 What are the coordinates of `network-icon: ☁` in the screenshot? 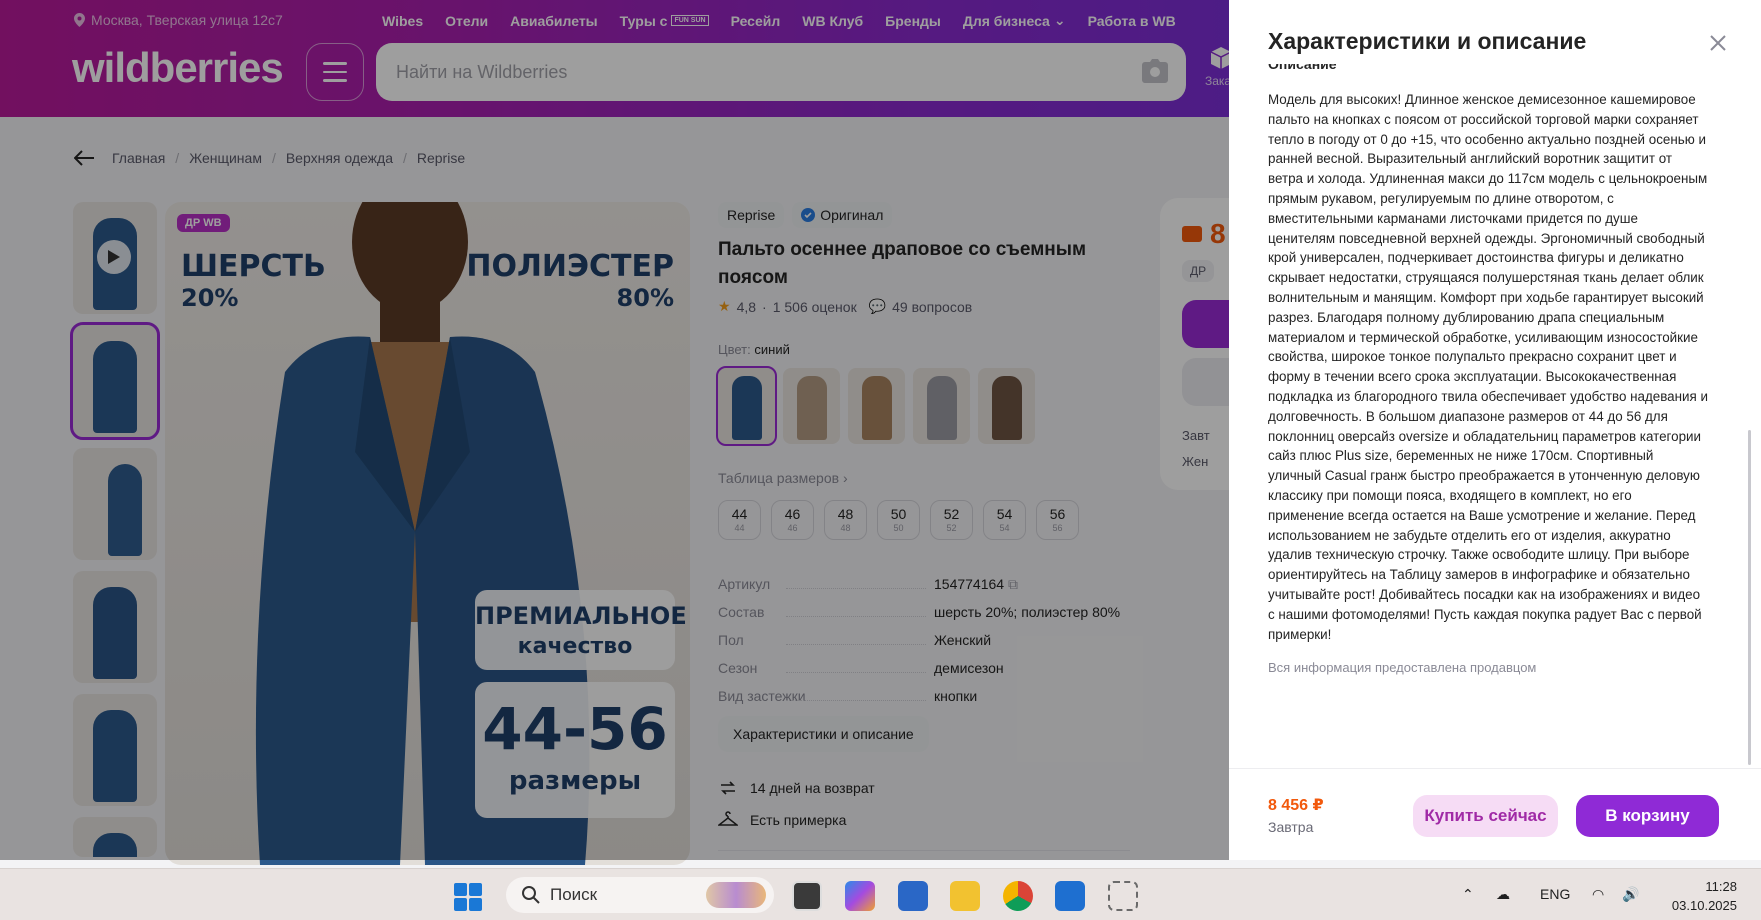 It's located at (1503, 894).